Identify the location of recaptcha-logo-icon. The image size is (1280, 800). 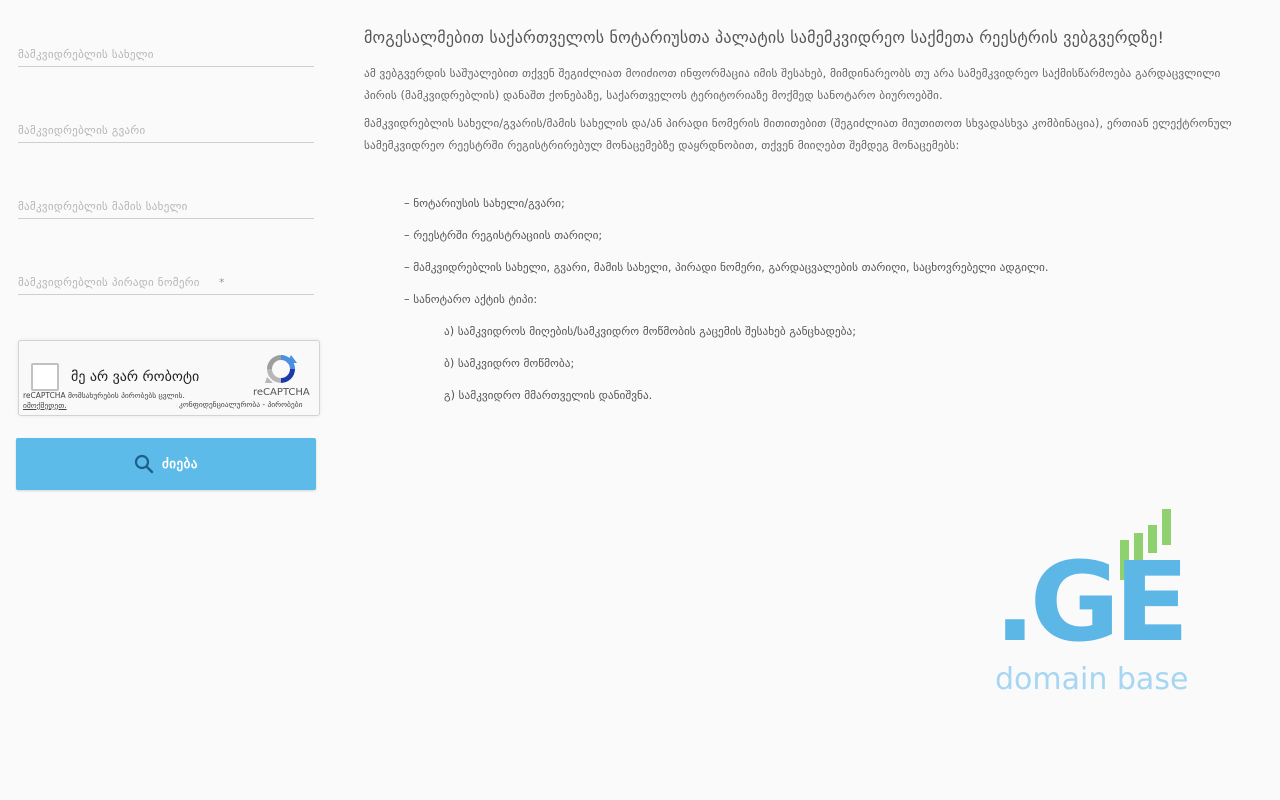
(281, 369).